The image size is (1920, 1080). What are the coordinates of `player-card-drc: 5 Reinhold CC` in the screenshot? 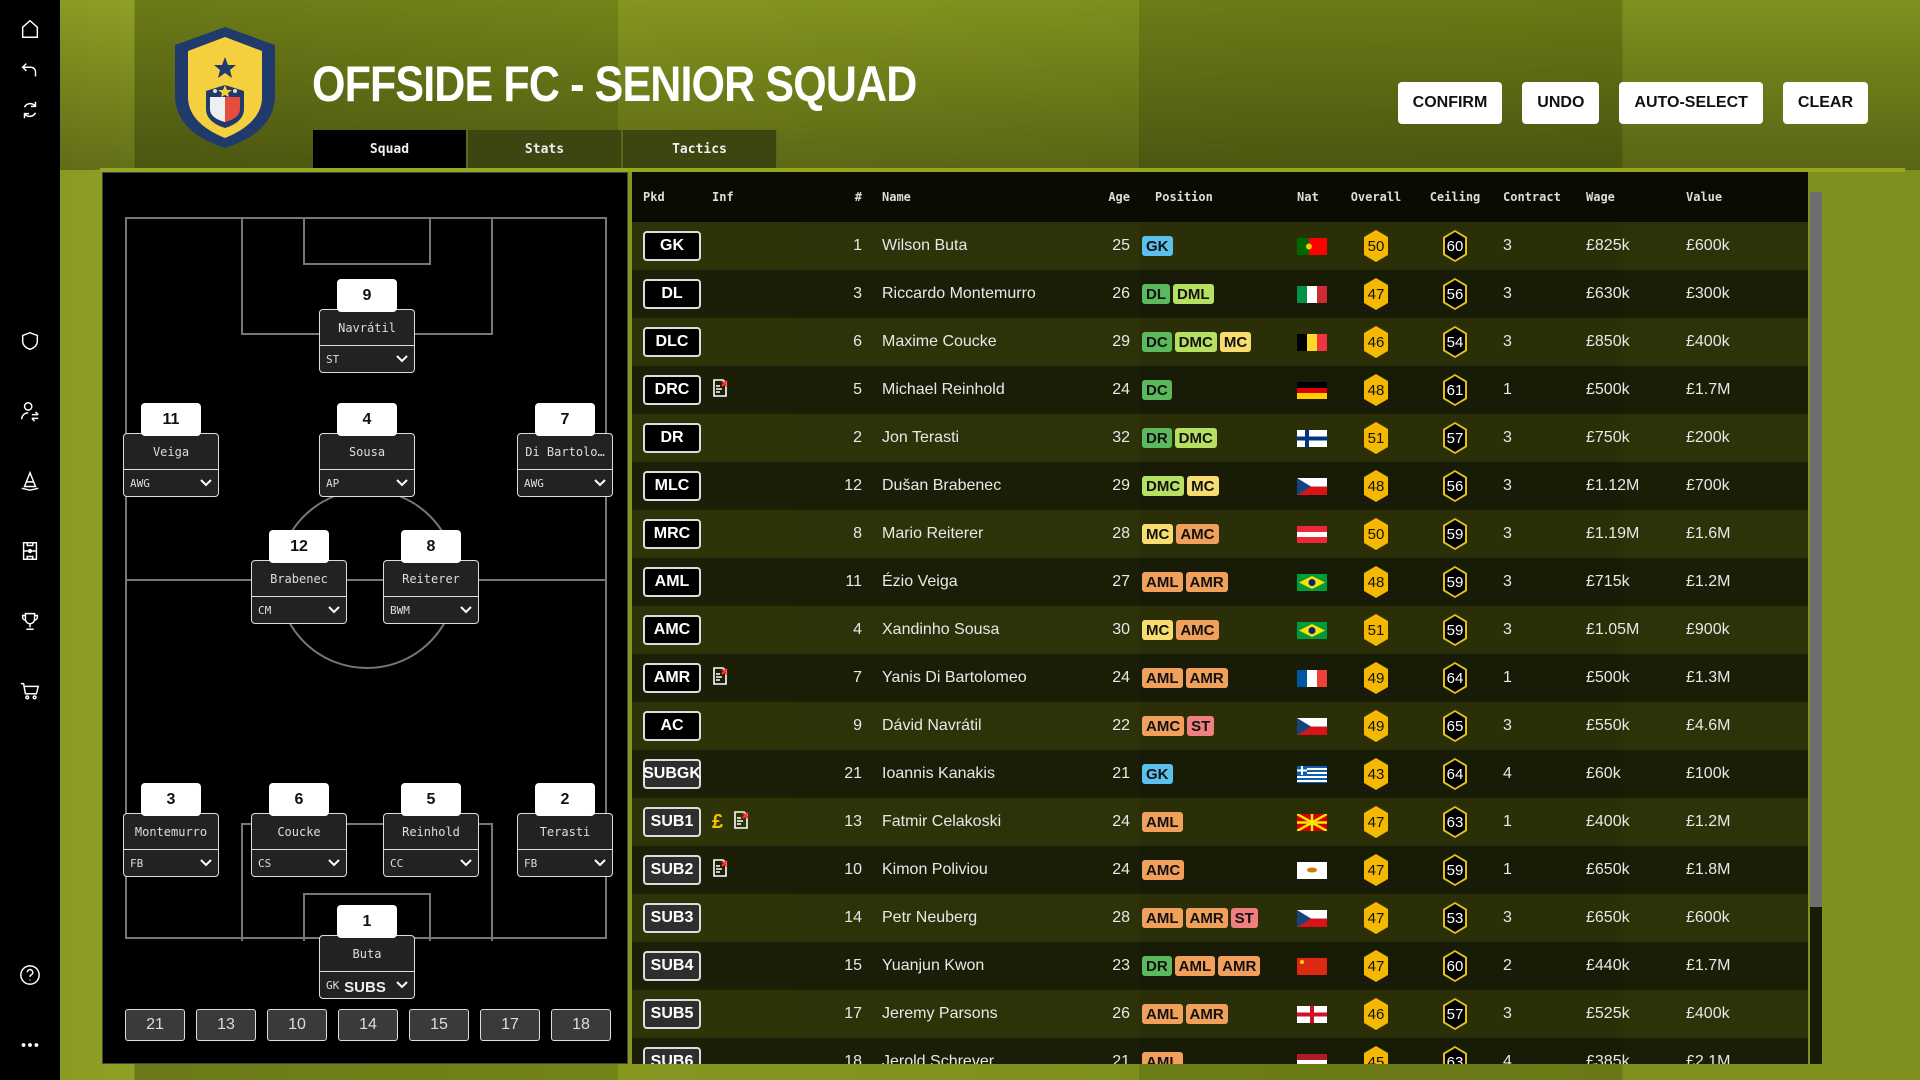 It's located at (431, 830).